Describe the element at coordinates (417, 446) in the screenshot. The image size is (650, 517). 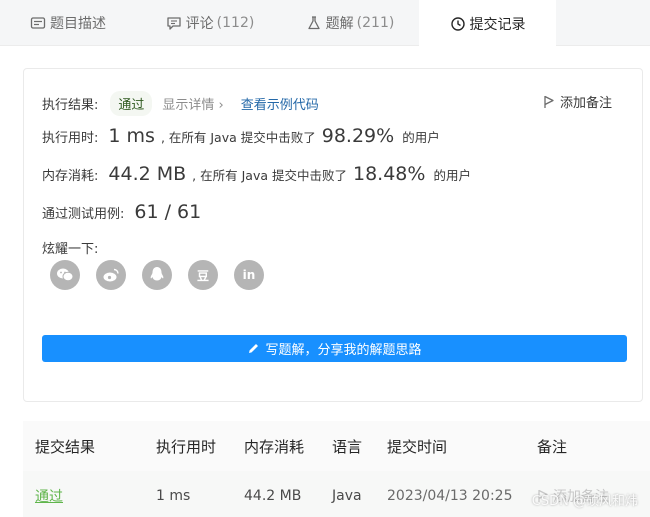
I see `header-time: 提交时间` at that location.